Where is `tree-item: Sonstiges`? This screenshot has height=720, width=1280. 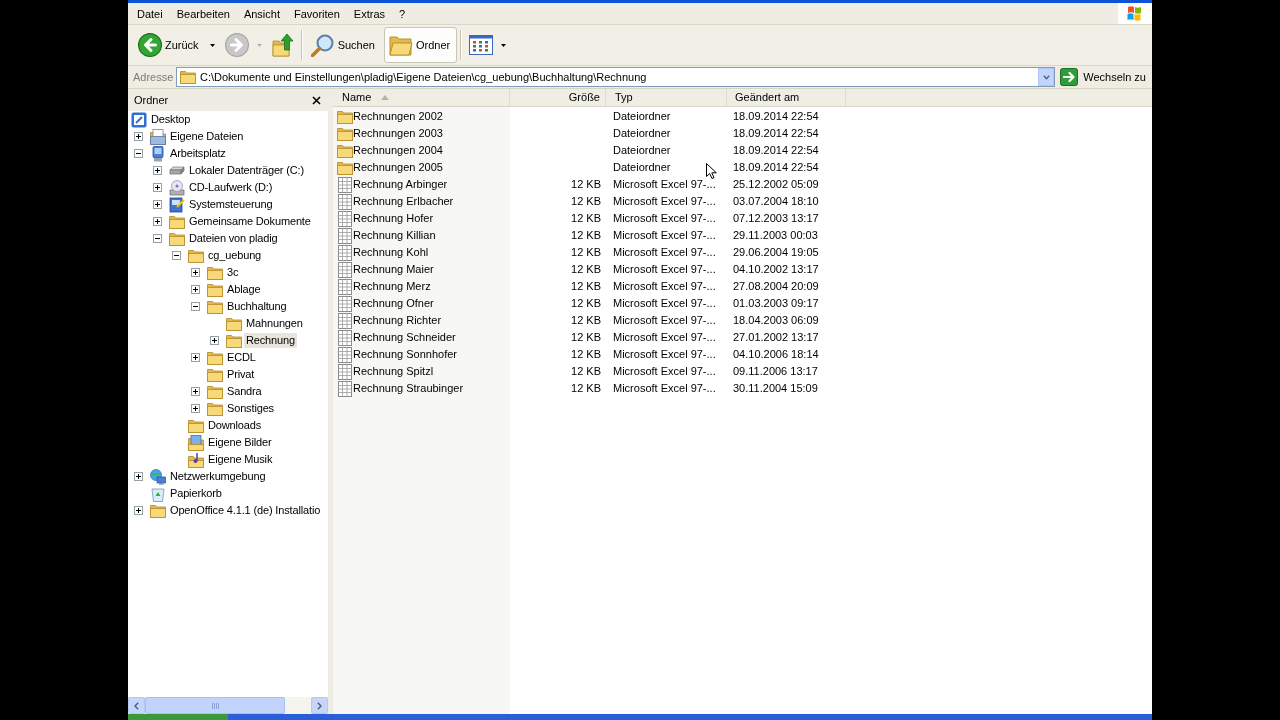 tree-item: Sonstiges is located at coordinates (250, 408).